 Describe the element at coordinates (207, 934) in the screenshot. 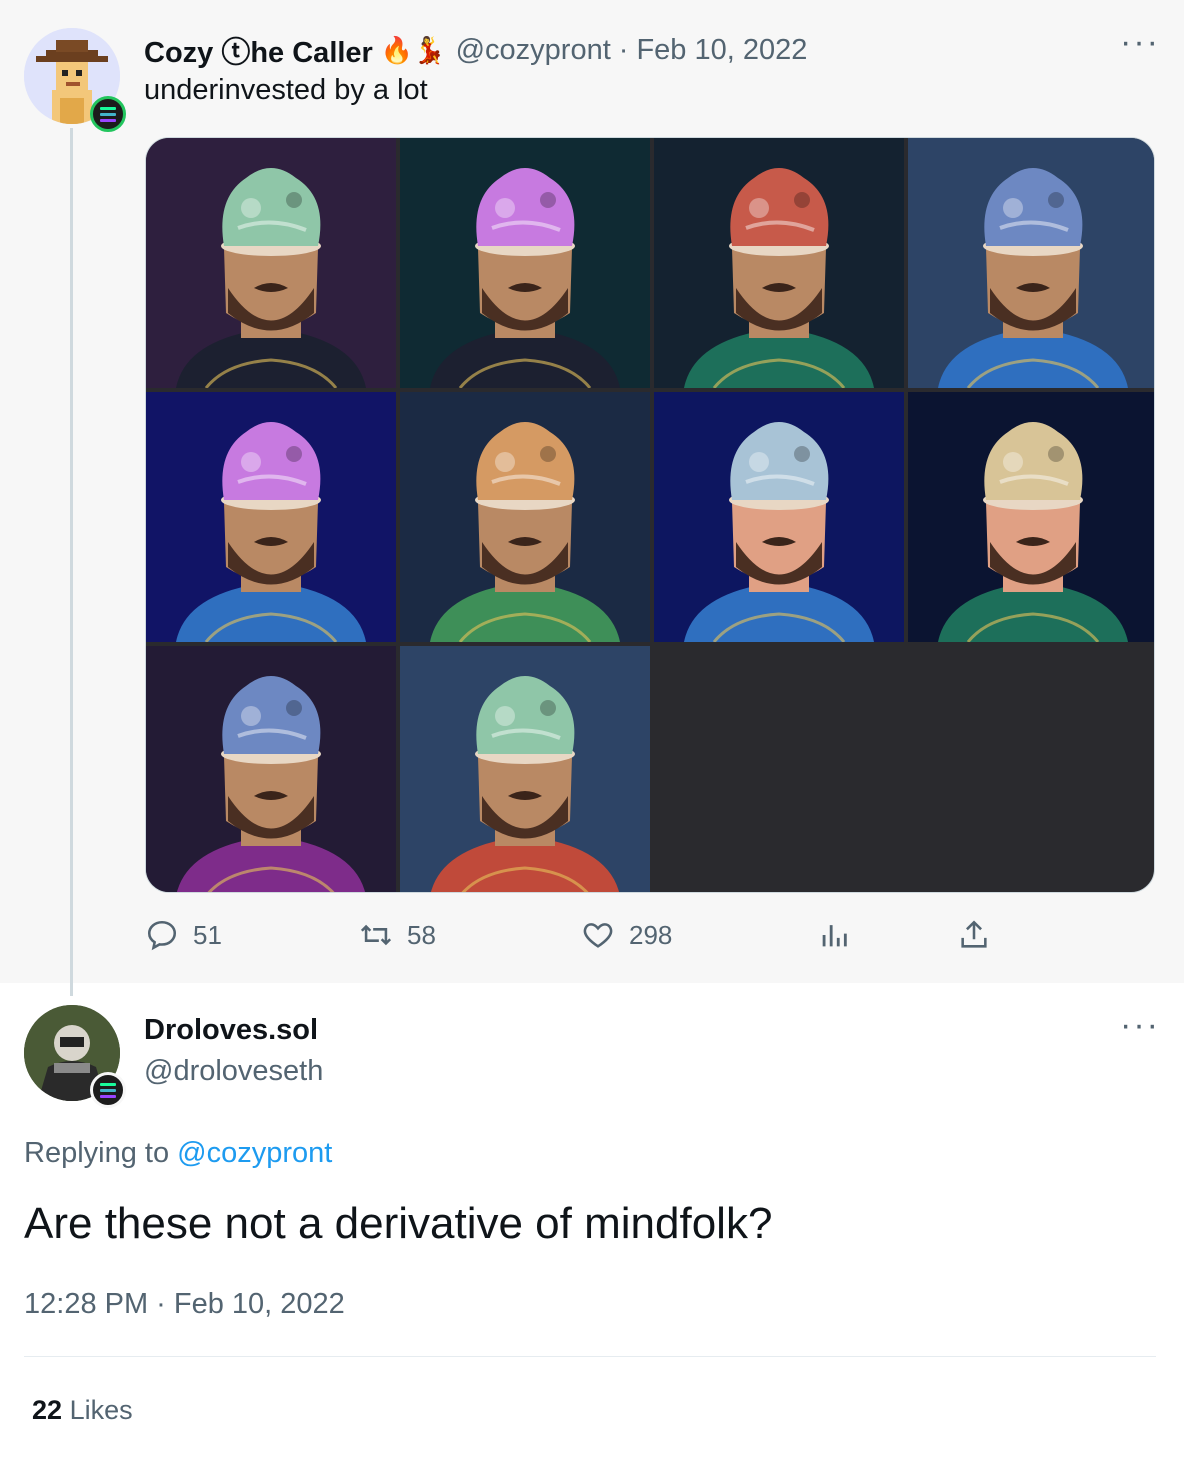

I see `reply-count: 51` at that location.